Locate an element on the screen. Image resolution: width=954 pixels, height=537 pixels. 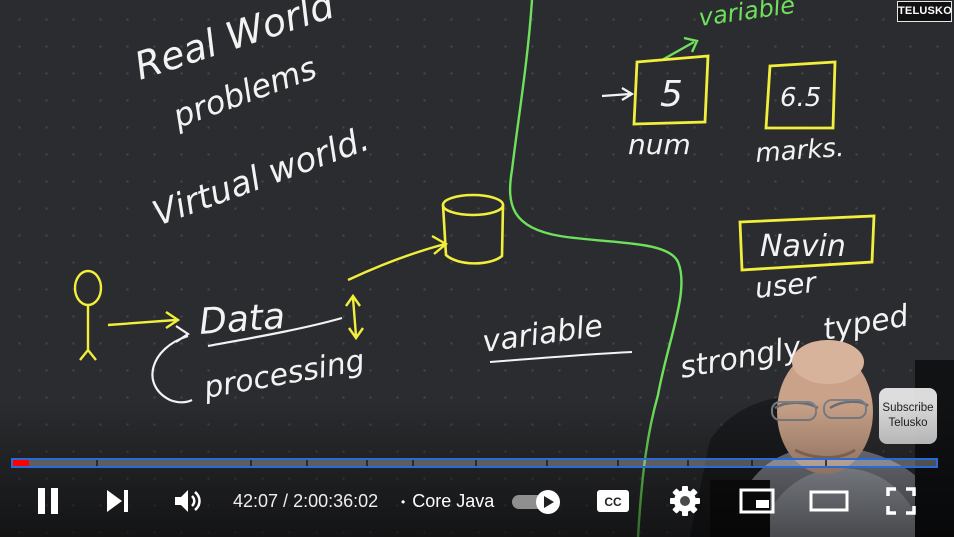
miniplayer-button is located at coordinates (757, 501).